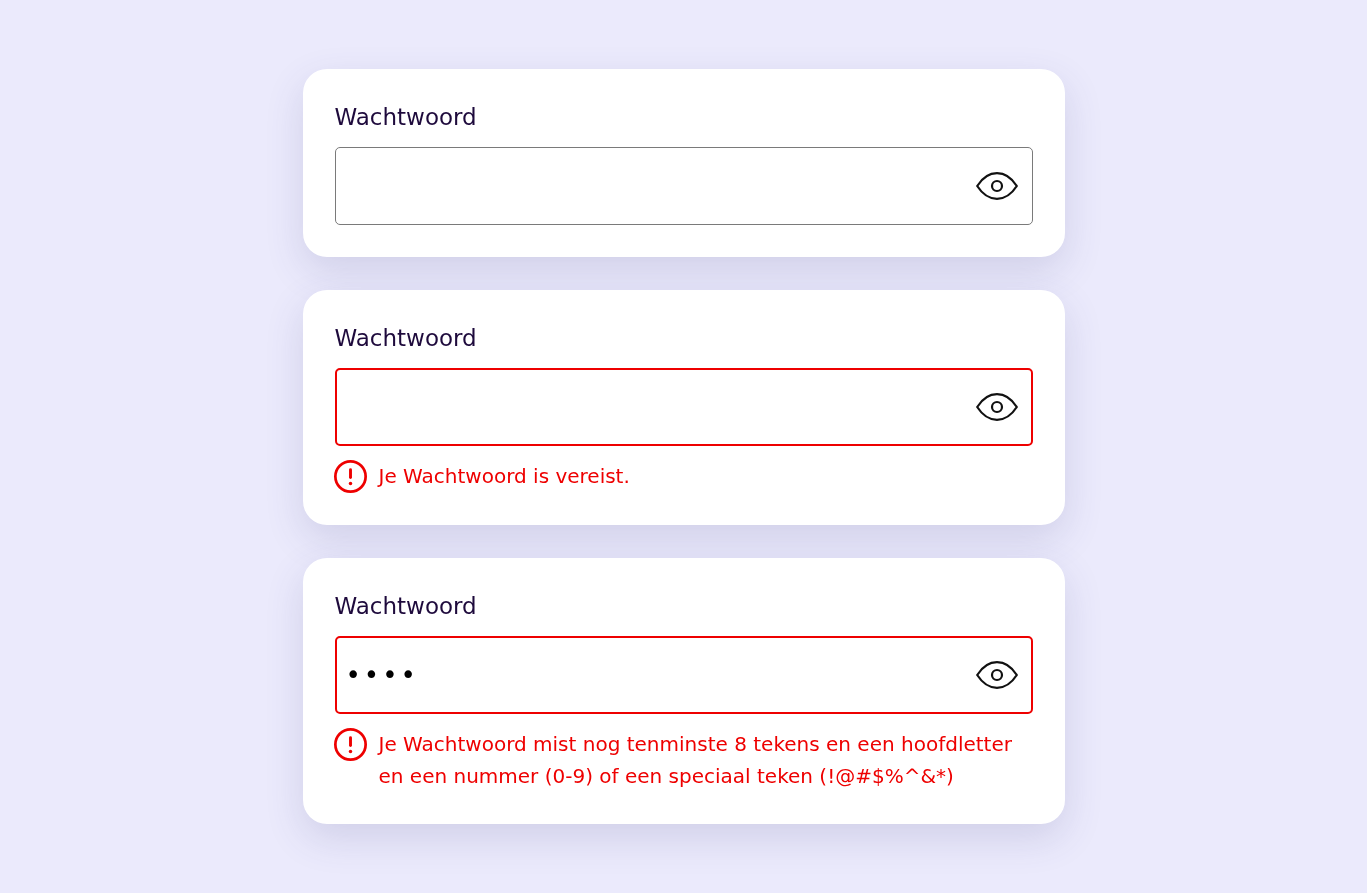  I want to click on error-message: Je Wachtwoord mist nog tenminste 8 tekens en een hoofdletter en een nummer (0-9) of een speciaal teken (!@#$%^&*), so click(695, 760).